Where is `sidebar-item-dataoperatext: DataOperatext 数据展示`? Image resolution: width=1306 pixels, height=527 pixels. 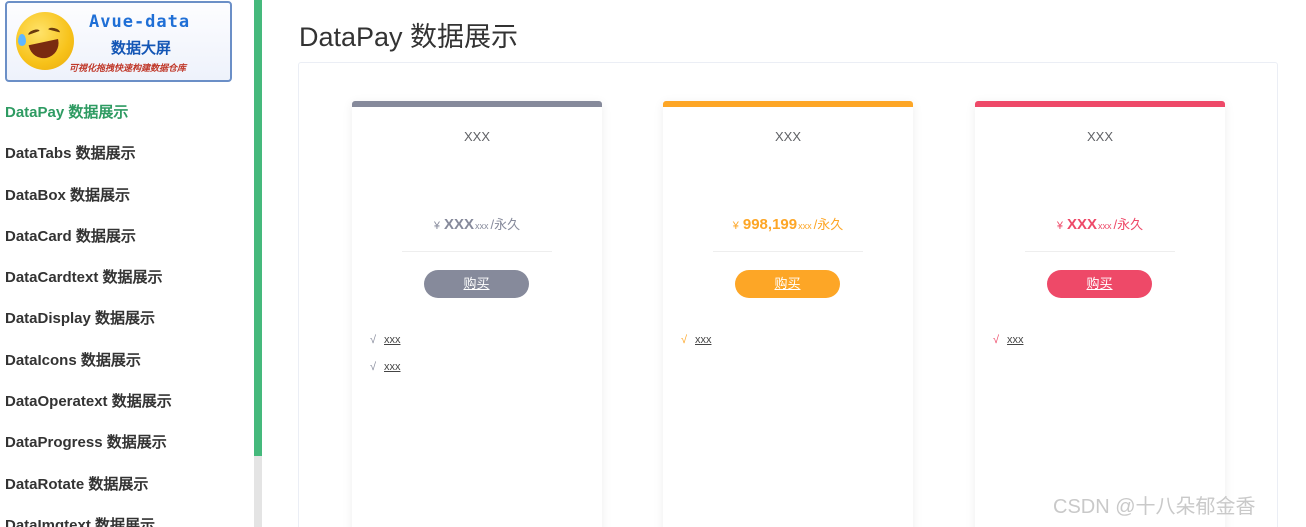
sidebar-item-dataoperatext: DataOperatext 数据展示 is located at coordinates (127, 401).